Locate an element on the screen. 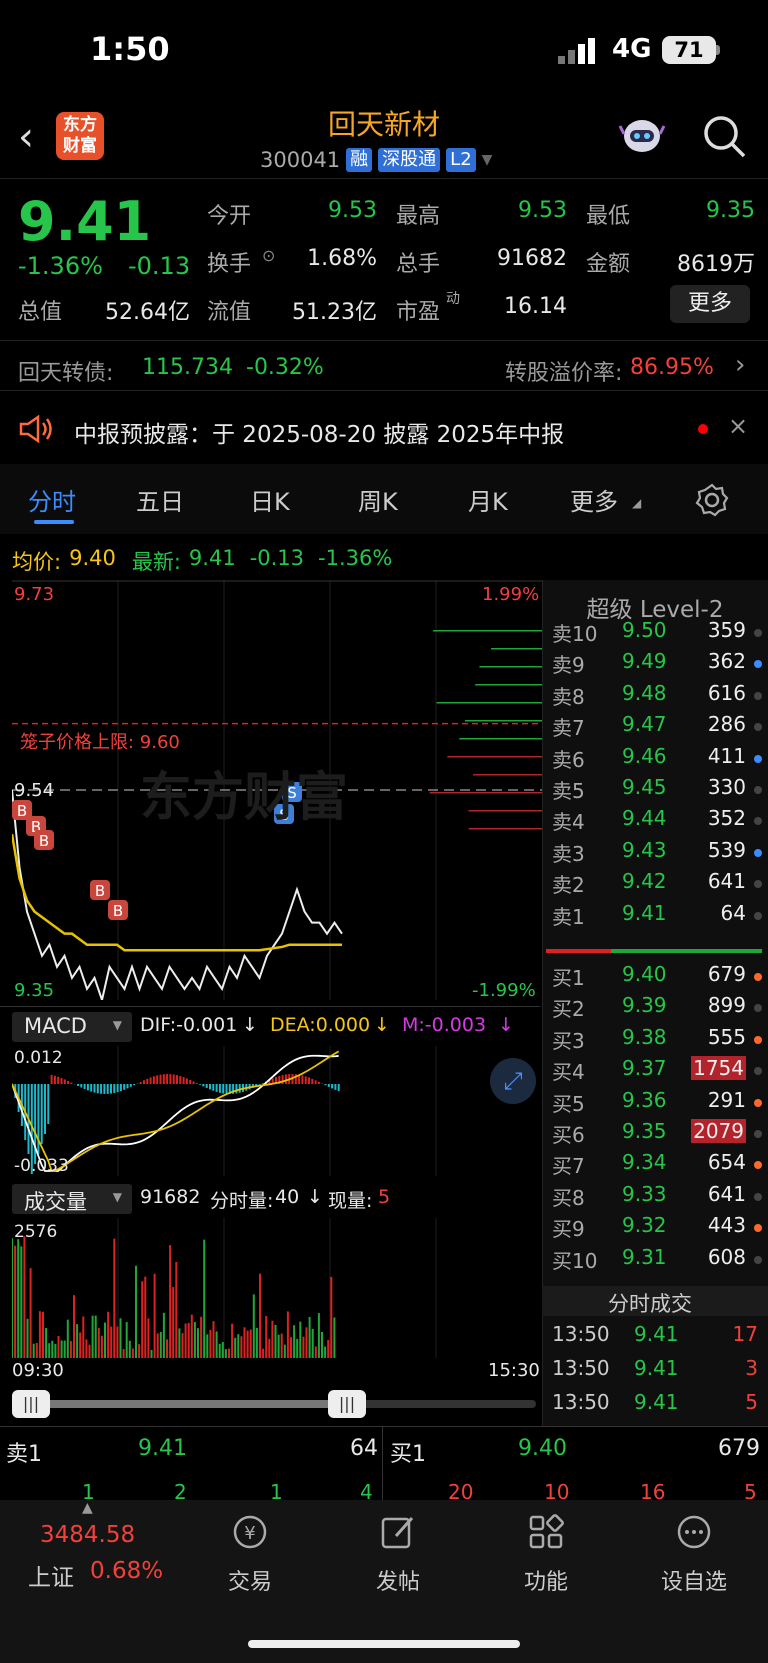 This screenshot has width=768, height=1663. bottom-buy-label: 买1 is located at coordinates (408, 1452).